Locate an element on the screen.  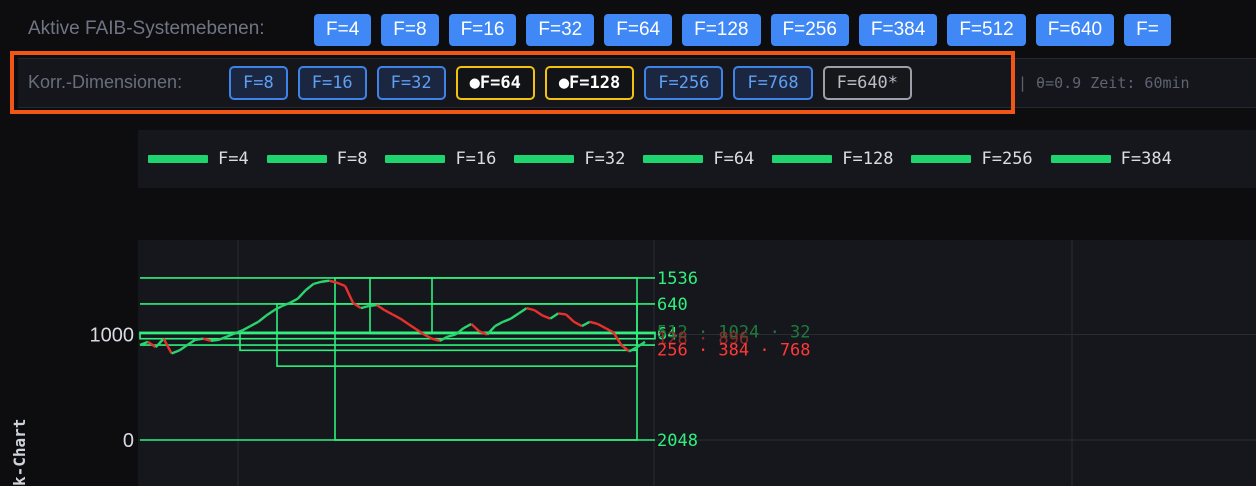
level-label-5: 256 · 384 · 768 is located at coordinates (734, 350).